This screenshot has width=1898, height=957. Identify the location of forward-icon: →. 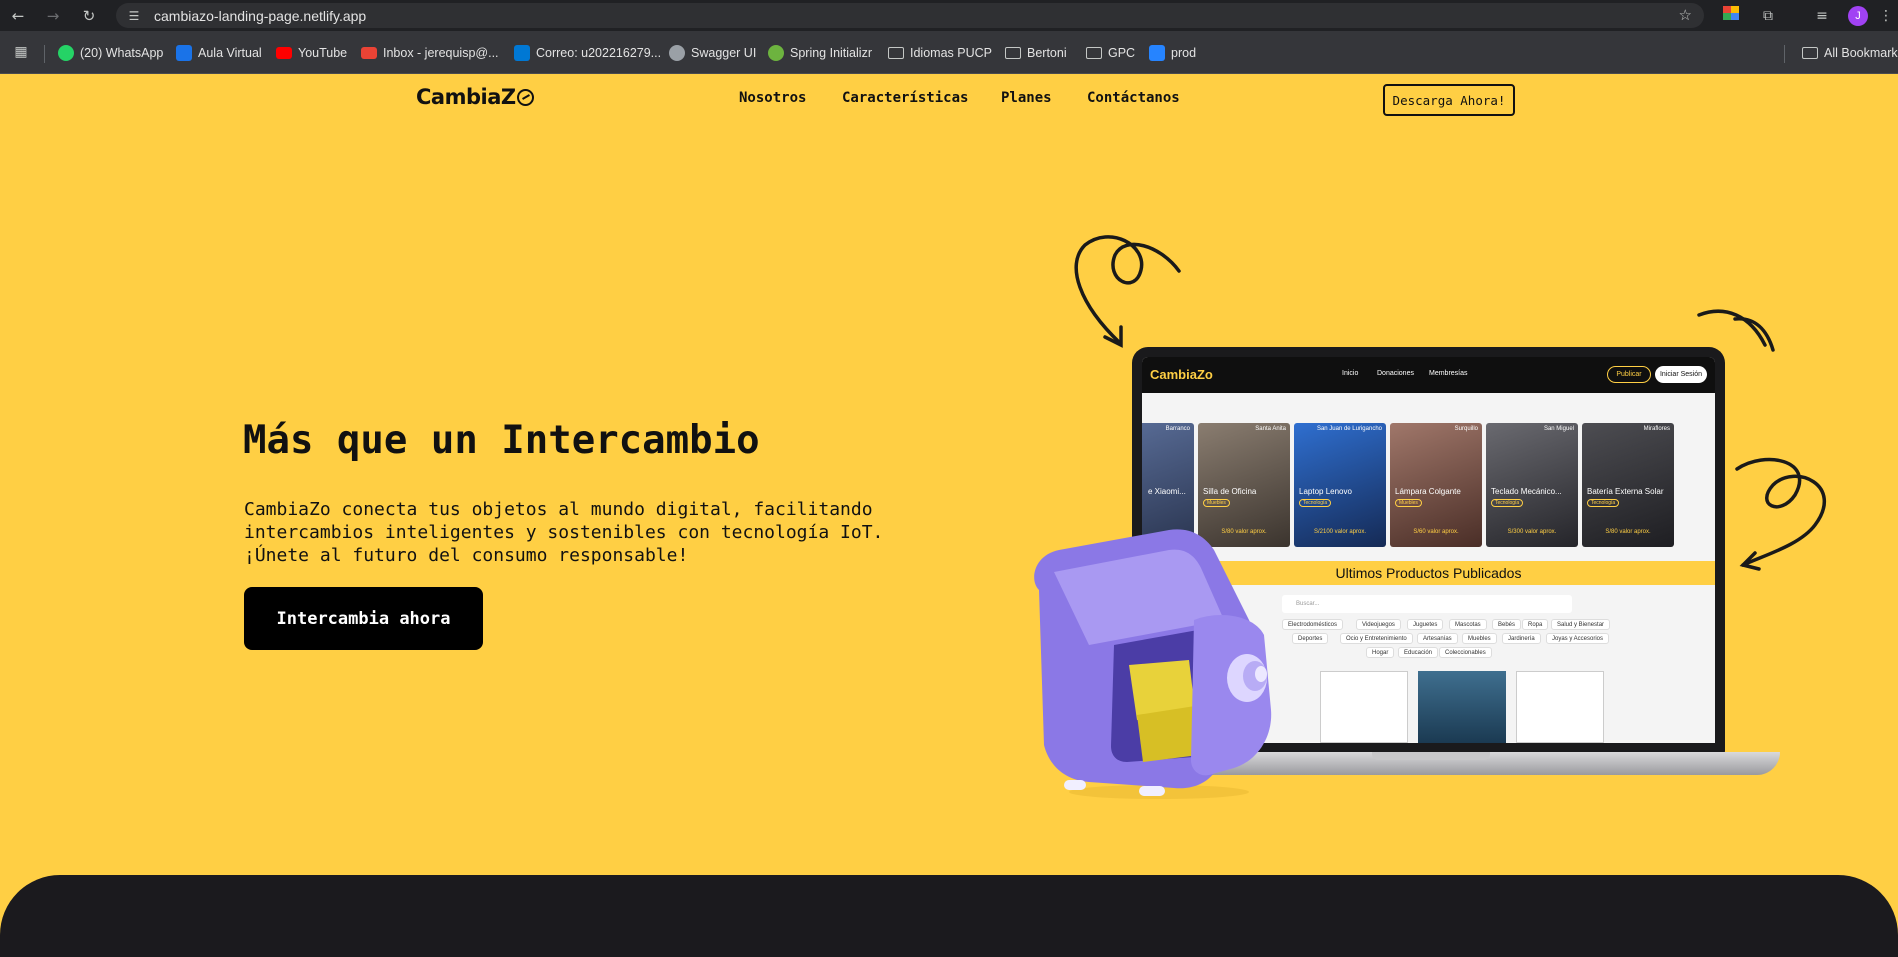
(53, 16).